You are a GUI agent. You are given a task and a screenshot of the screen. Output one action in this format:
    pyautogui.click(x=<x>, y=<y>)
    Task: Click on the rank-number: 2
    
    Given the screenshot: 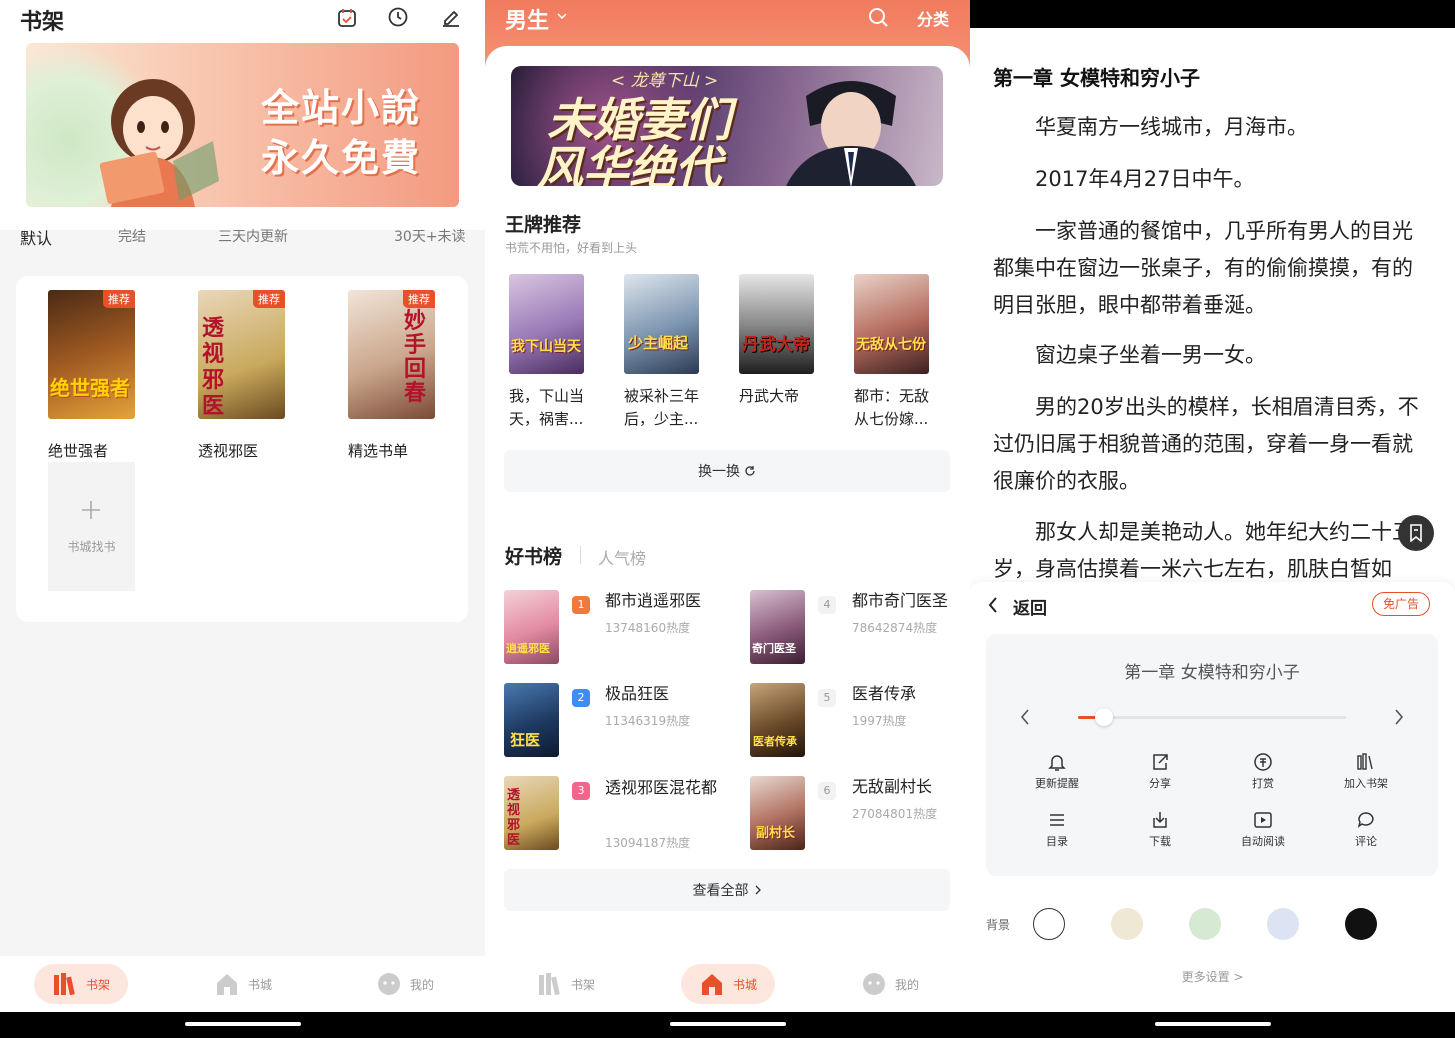 What is the action you would take?
    pyautogui.click(x=581, y=698)
    